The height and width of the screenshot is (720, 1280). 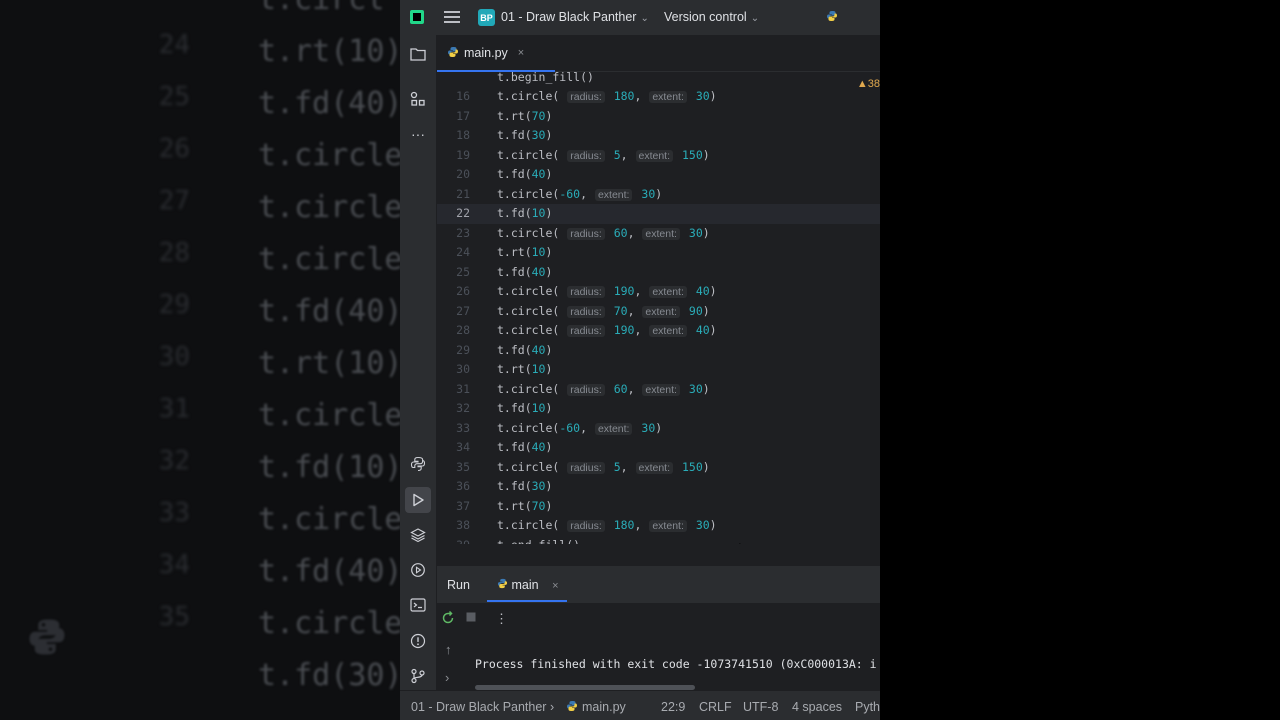 I want to click on code-line: 38 t.circle( radius: 180, extent: 30), so click(x=658, y=526).